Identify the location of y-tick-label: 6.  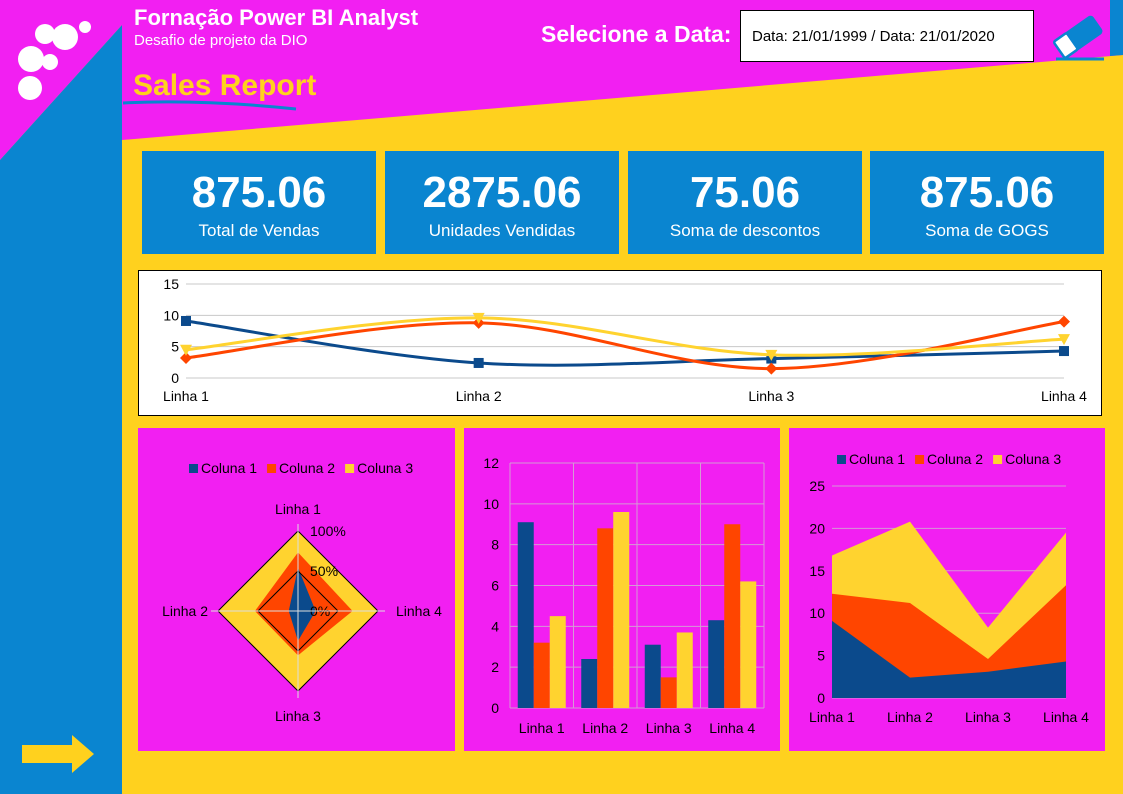
(495, 586).